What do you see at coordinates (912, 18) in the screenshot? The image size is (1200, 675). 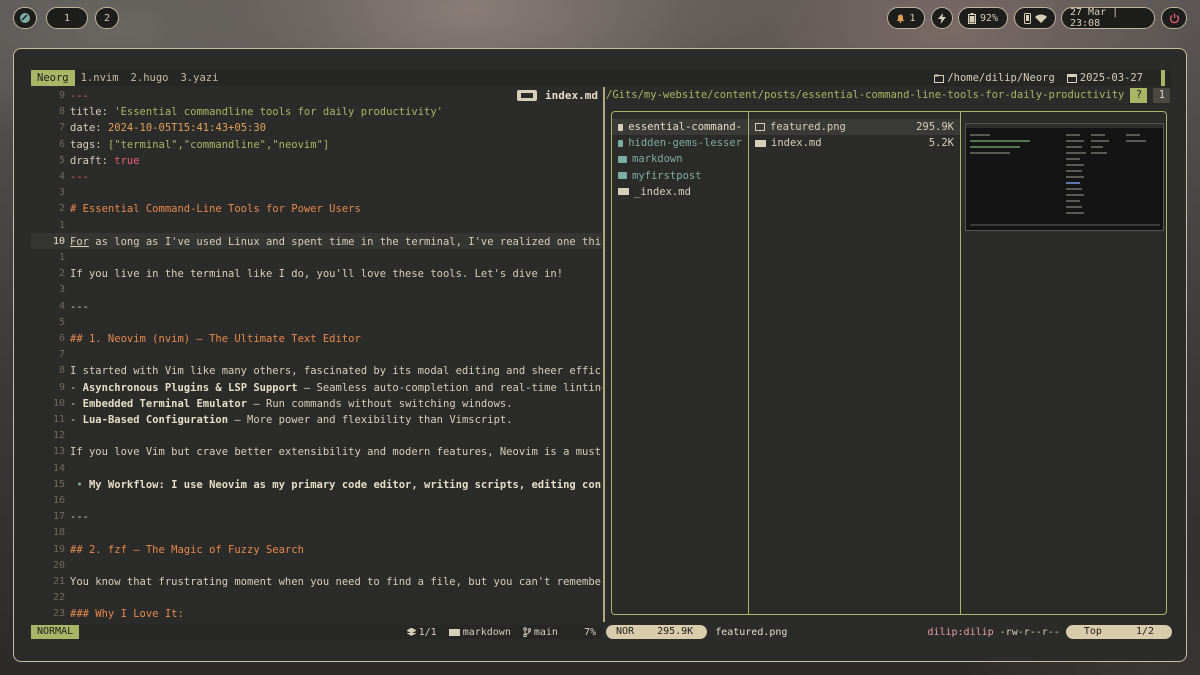 I see `notification-count: 1` at bounding box center [912, 18].